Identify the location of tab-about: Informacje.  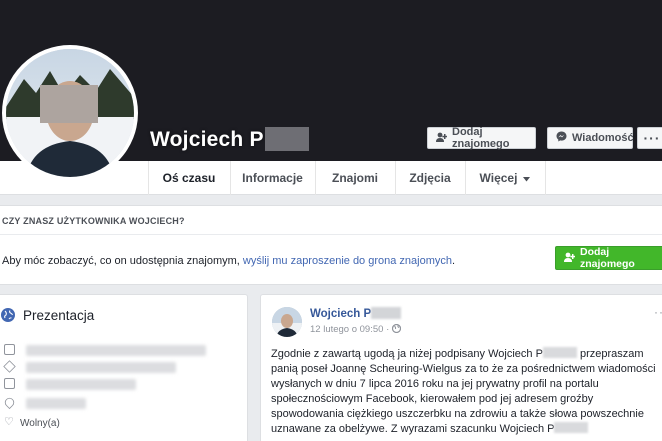
(272, 178).